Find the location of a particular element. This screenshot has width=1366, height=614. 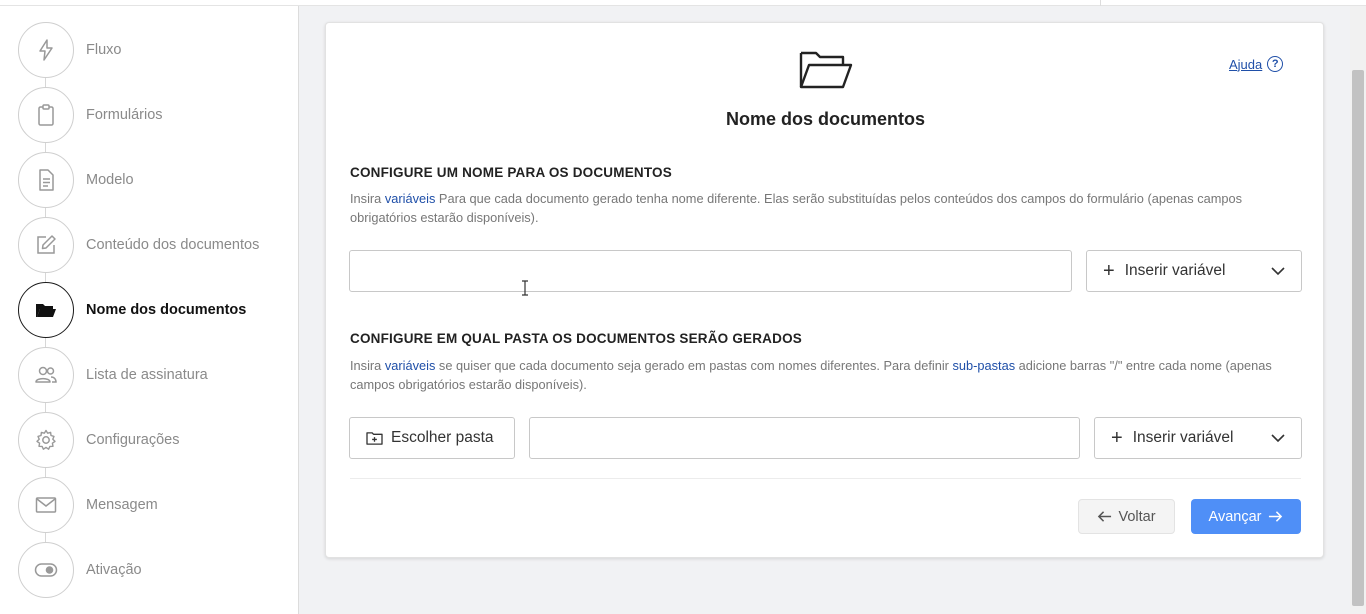

lightning-icon is located at coordinates (46, 50).